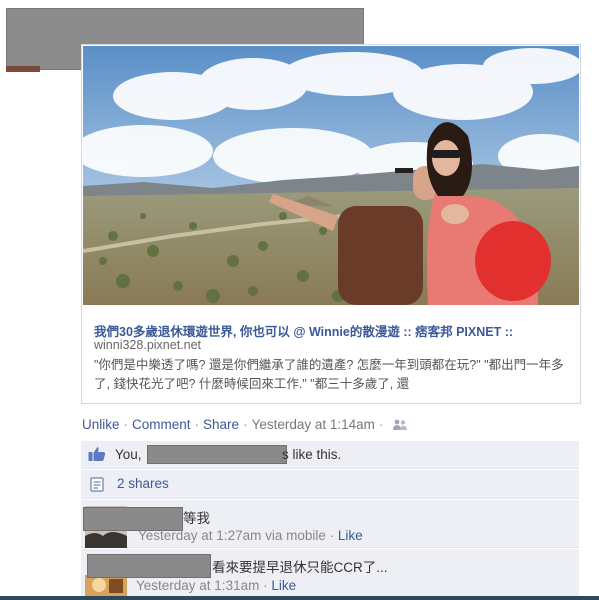 This screenshot has height=600, width=599. I want to click on likes-tail-text: s like this., so click(312, 454).